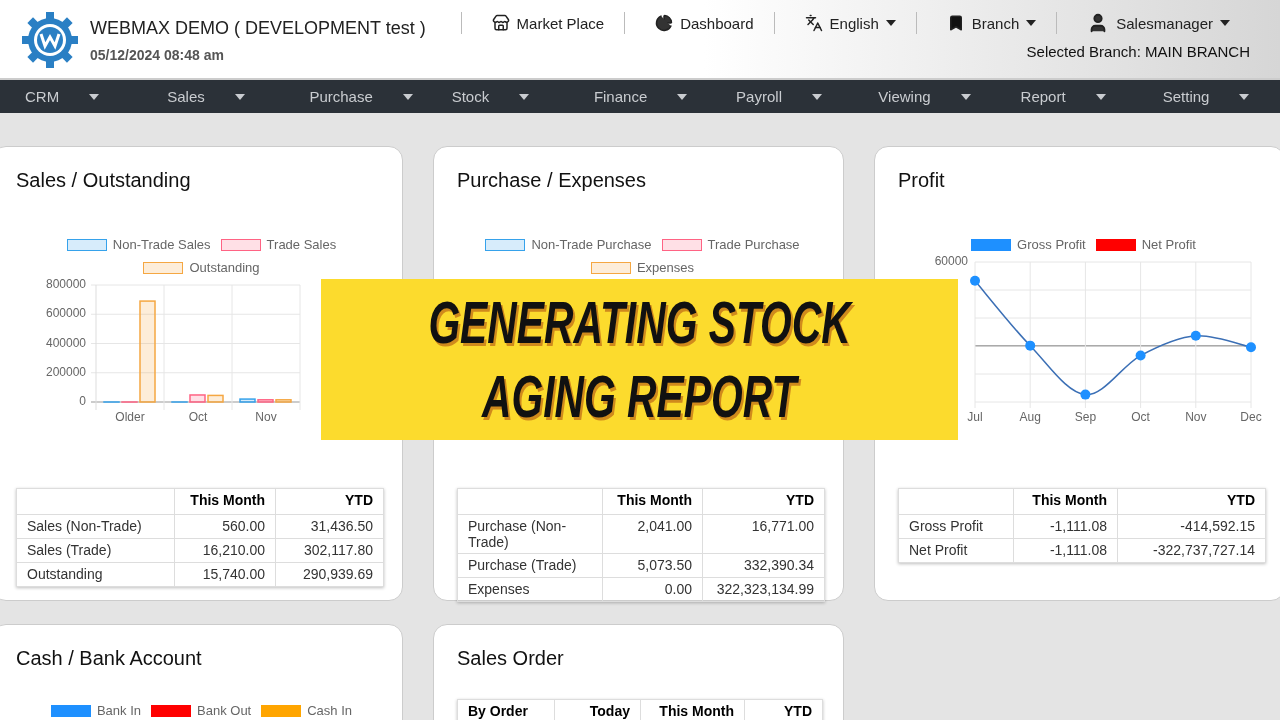 The width and height of the screenshot is (1280, 720). Describe the element at coordinates (109, 659) in the screenshot. I see `card-title: Cash / Bank Account` at that location.